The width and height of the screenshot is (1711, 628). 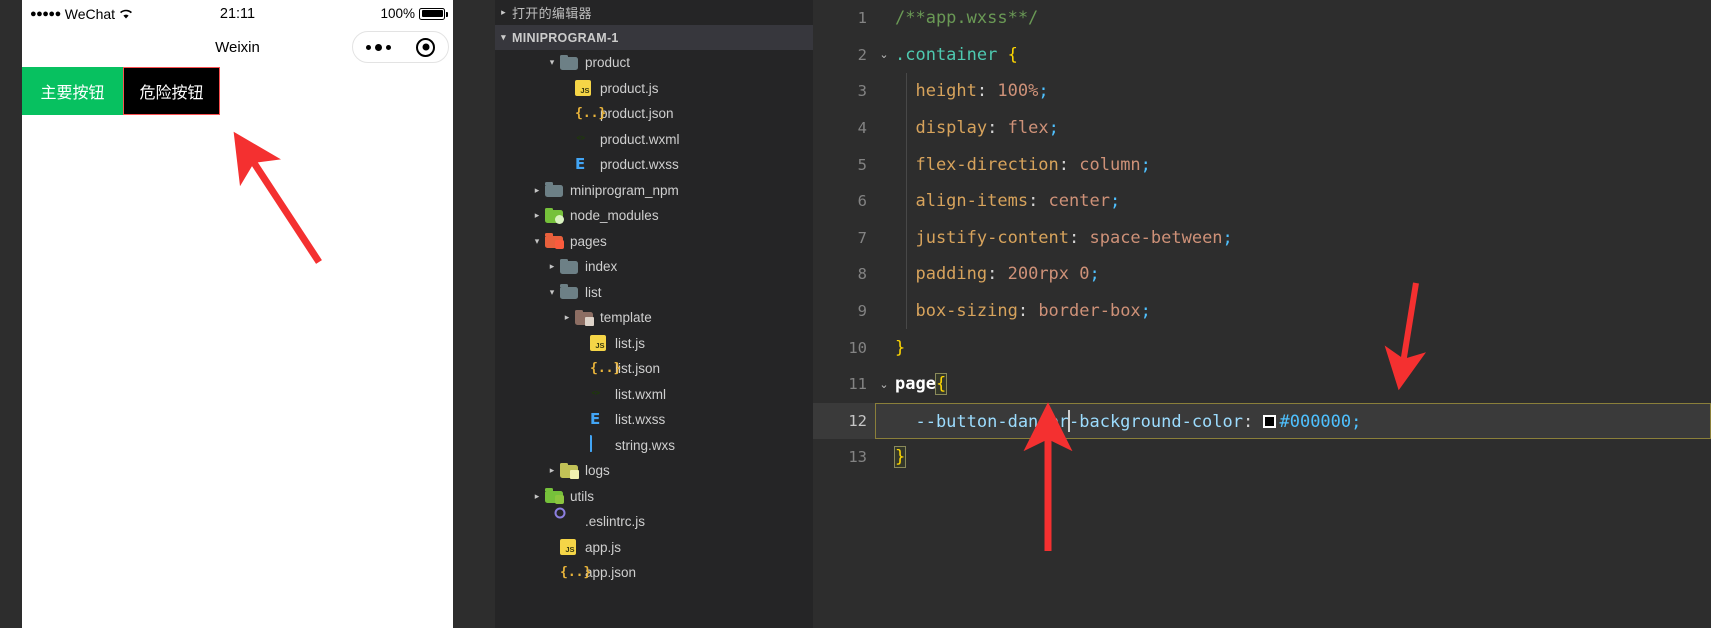 I want to click on battery-icon, so click(x=433, y=13).